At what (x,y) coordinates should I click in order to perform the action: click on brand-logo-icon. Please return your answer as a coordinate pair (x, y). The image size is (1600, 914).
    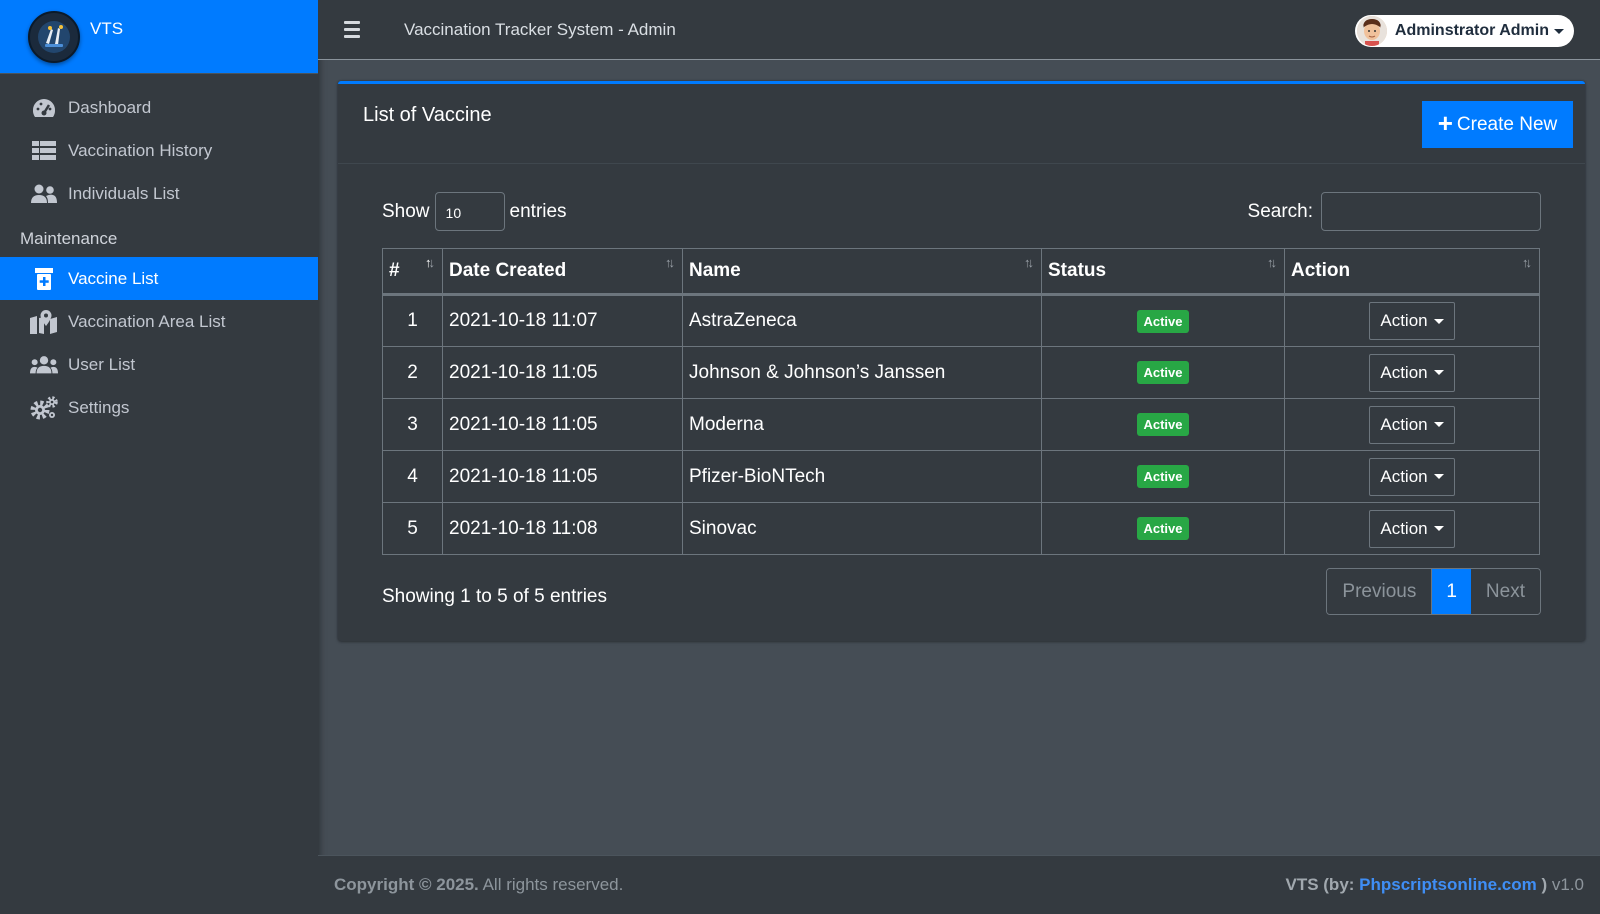
    Looking at the image, I should click on (54, 36).